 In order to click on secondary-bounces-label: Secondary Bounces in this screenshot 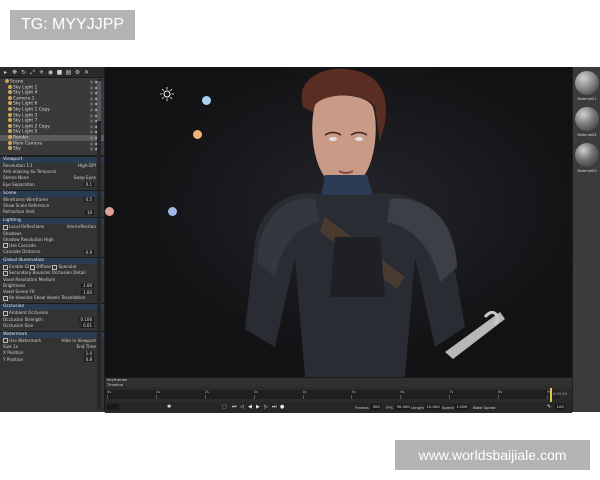, I will do `click(30, 273)`.